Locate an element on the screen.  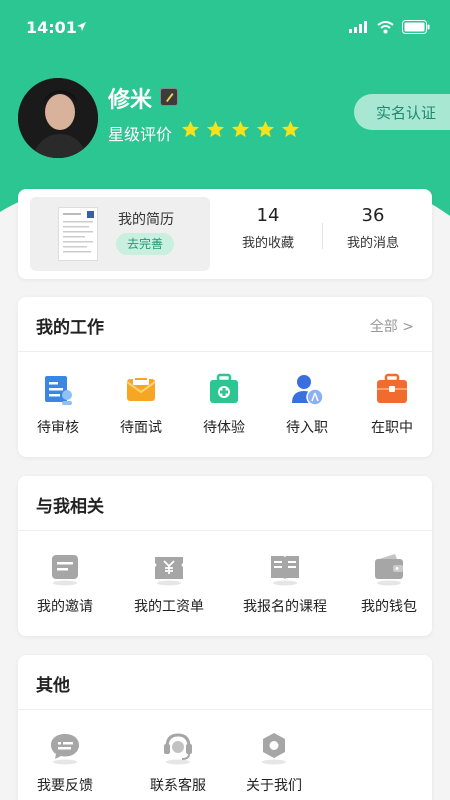
status-bar: 14:01 is located at coordinates (225, 28).